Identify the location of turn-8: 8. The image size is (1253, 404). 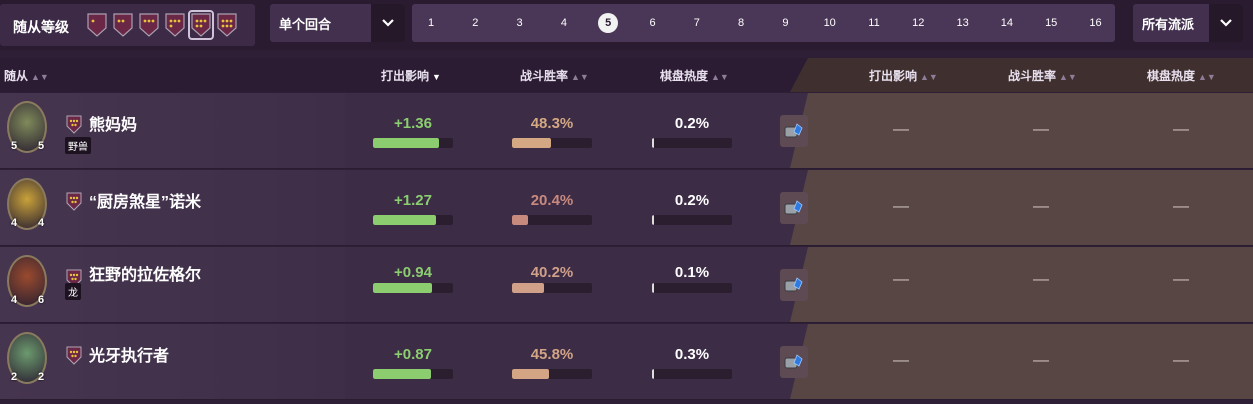
(741, 23).